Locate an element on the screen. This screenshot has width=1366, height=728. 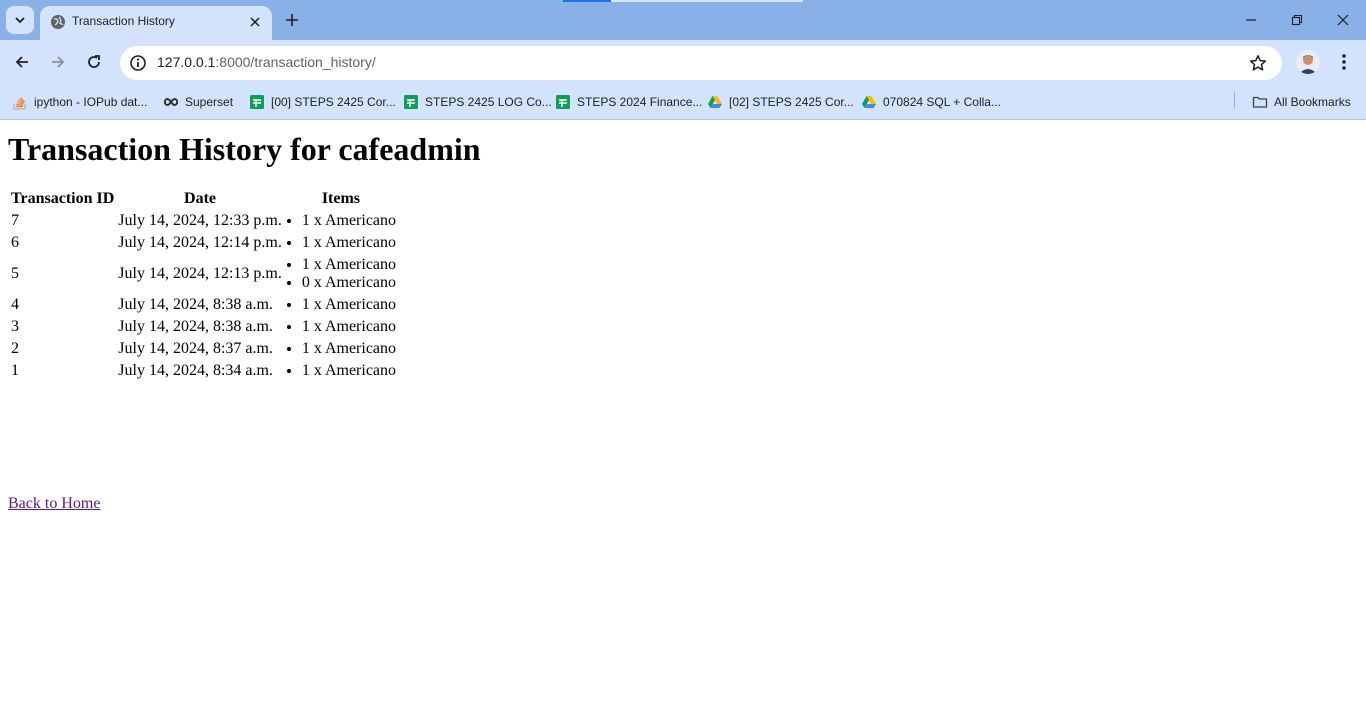
restore-button is located at coordinates (1297, 20).